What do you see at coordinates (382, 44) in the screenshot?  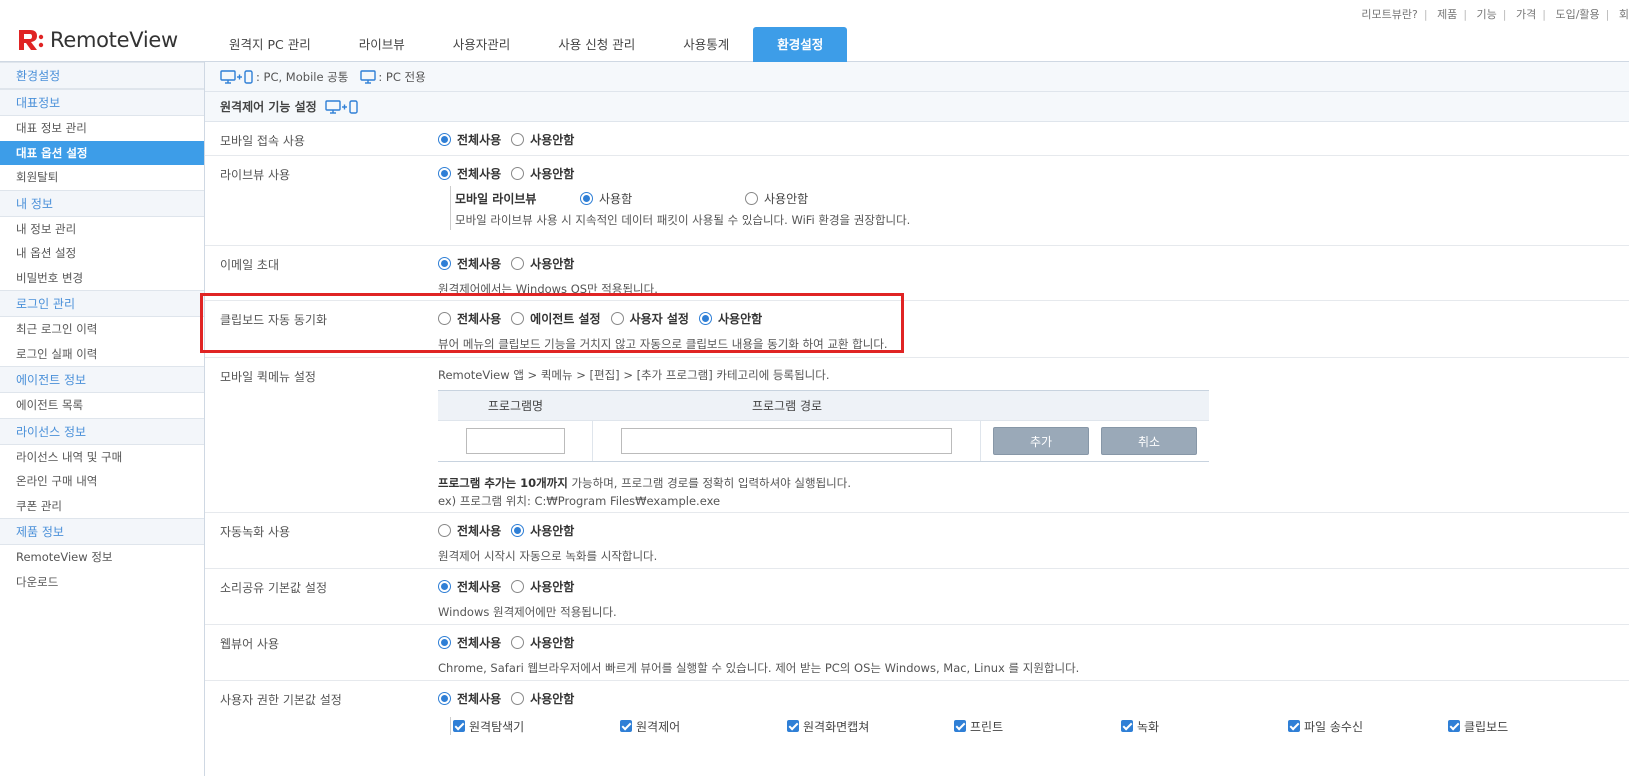 I see `nav-tab-liveview: 라이브뷰` at bounding box center [382, 44].